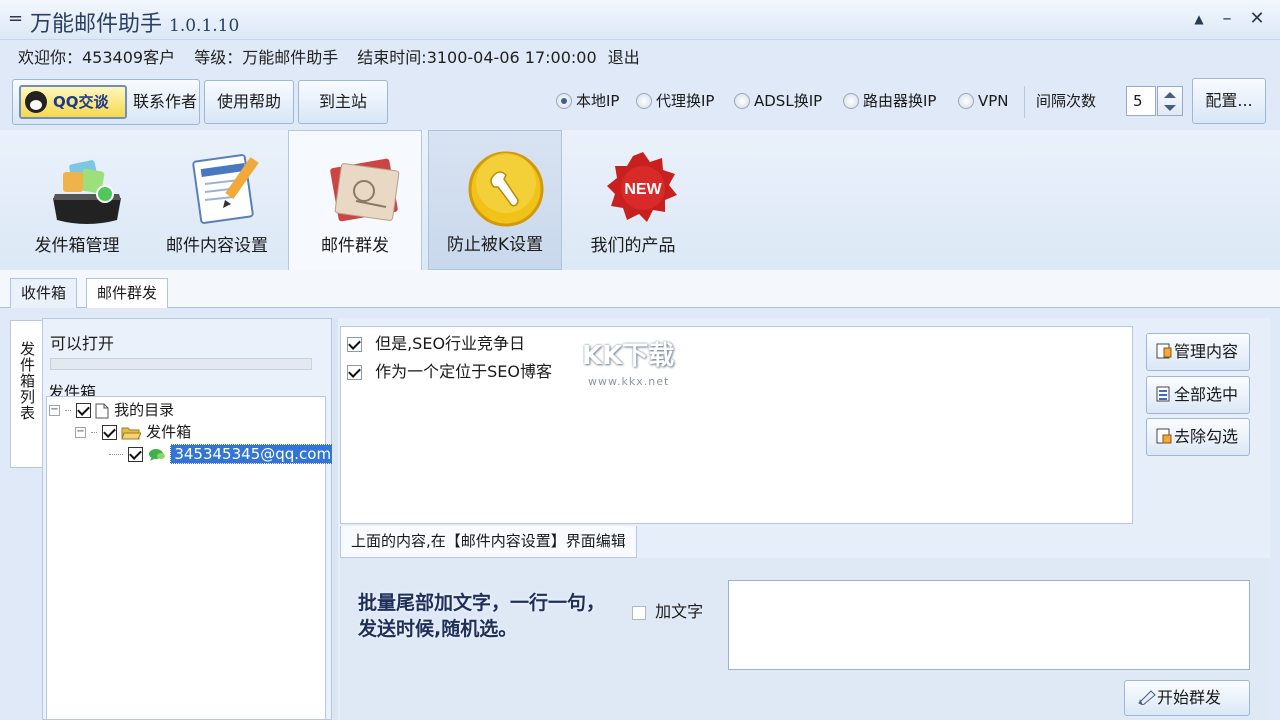 The height and width of the screenshot is (720, 1280). Describe the element at coordinates (1024, 102) in the screenshot. I see `toolbar-divider` at that location.